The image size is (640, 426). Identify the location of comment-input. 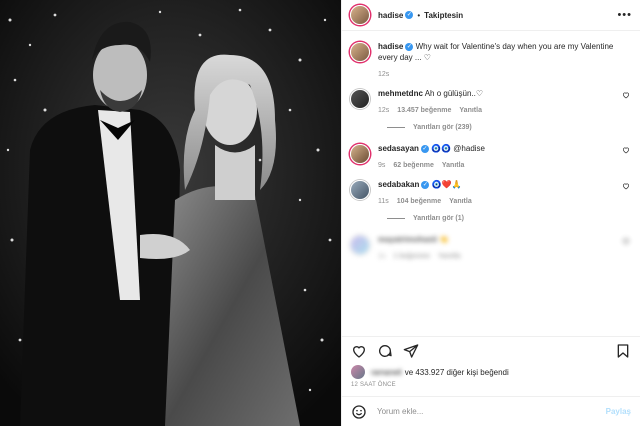
(491, 411).